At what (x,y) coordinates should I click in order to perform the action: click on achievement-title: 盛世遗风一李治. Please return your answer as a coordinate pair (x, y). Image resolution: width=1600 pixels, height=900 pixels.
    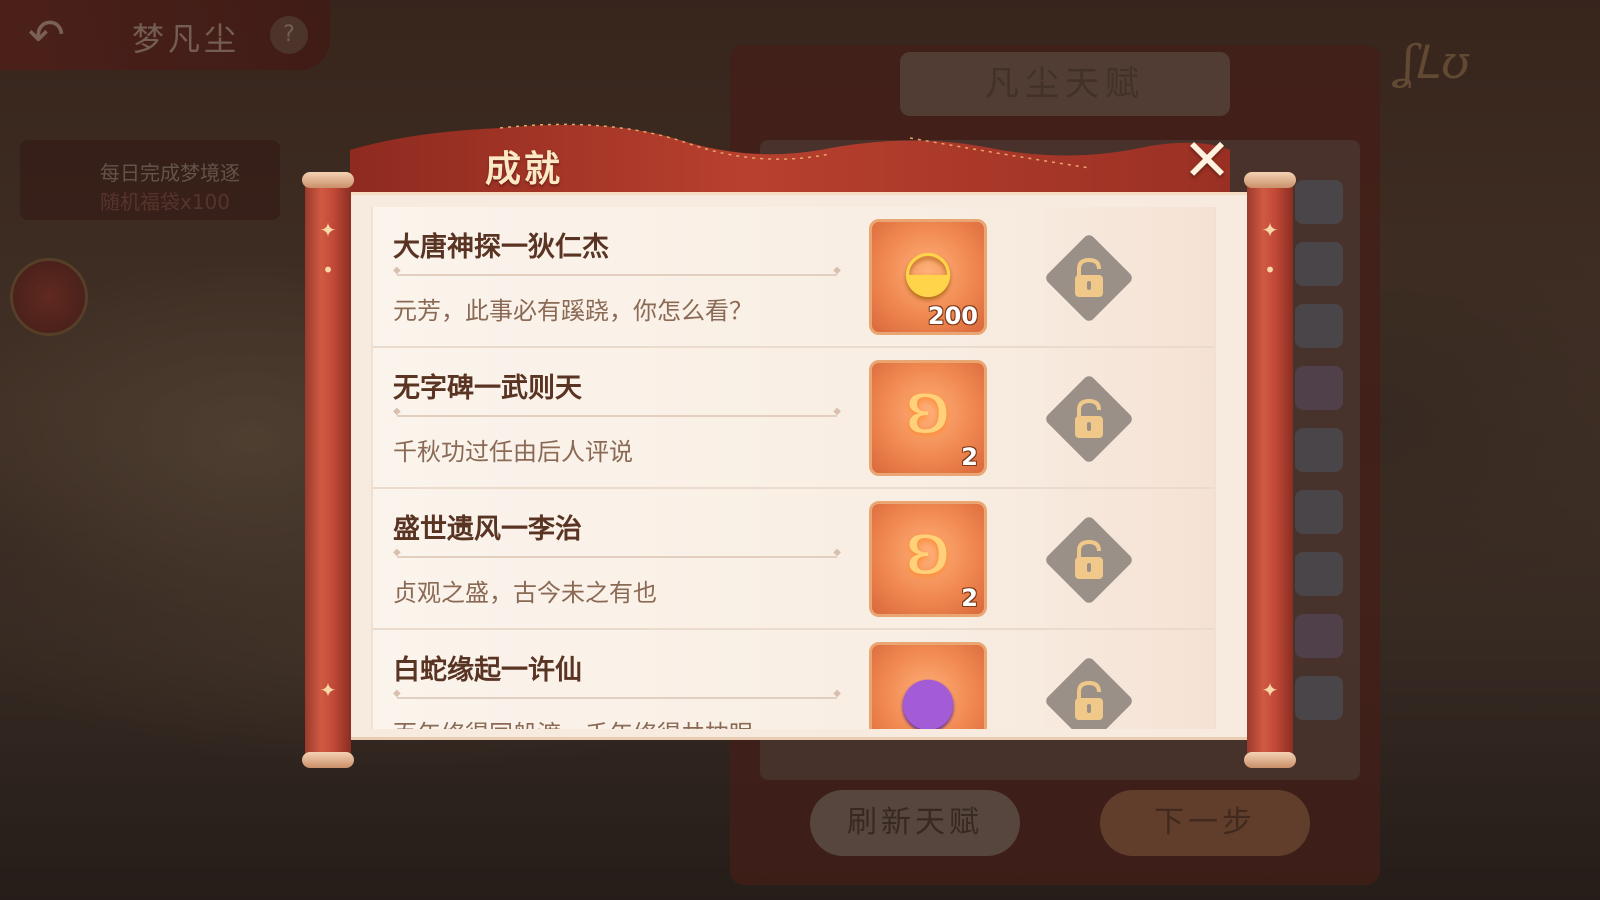
    Looking at the image, I should click on (487, 529).